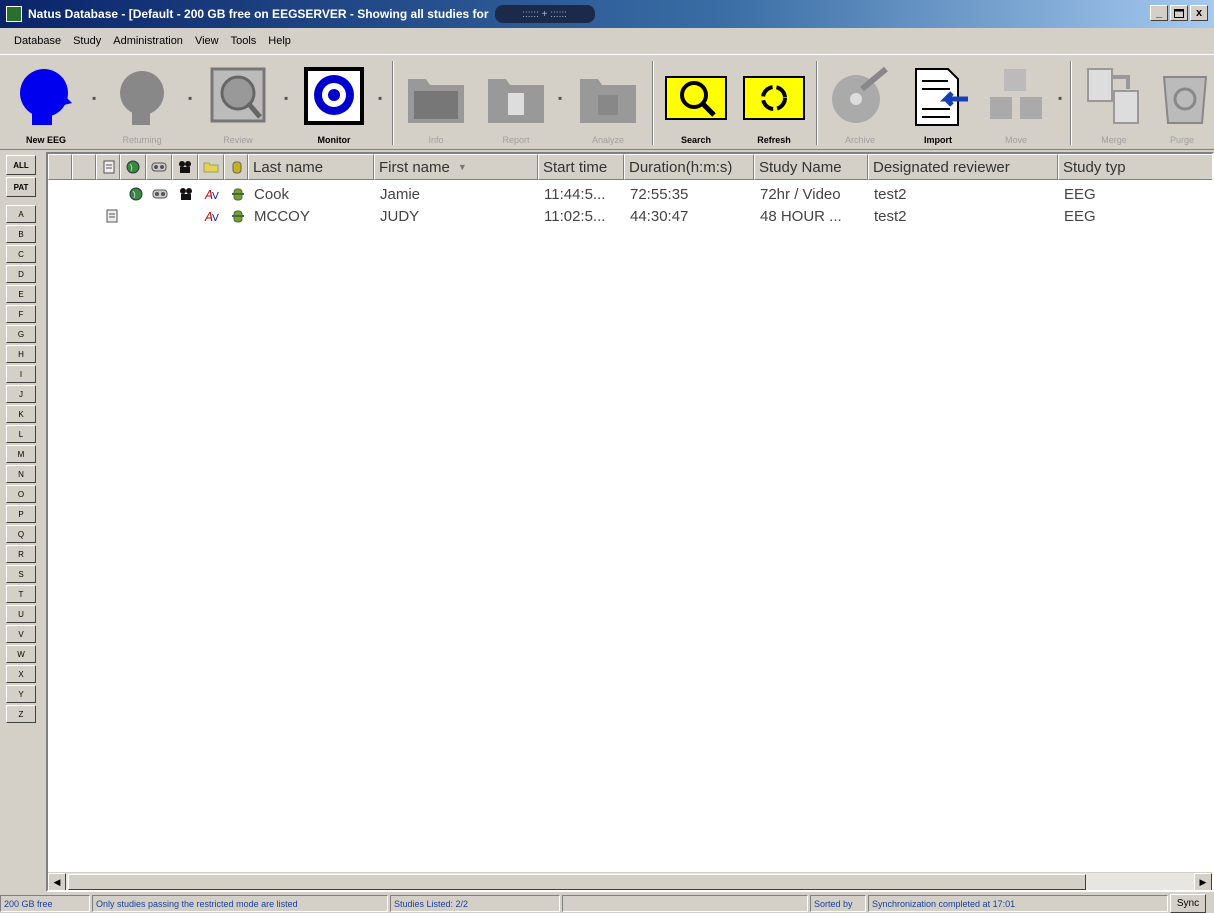 The width and height of the screenshot is (1214, 913). What do you see at coordinates (1203, 881) in the screenshot?
I see `scroll-right-button: ▶` at bounding box center [1203, 881].